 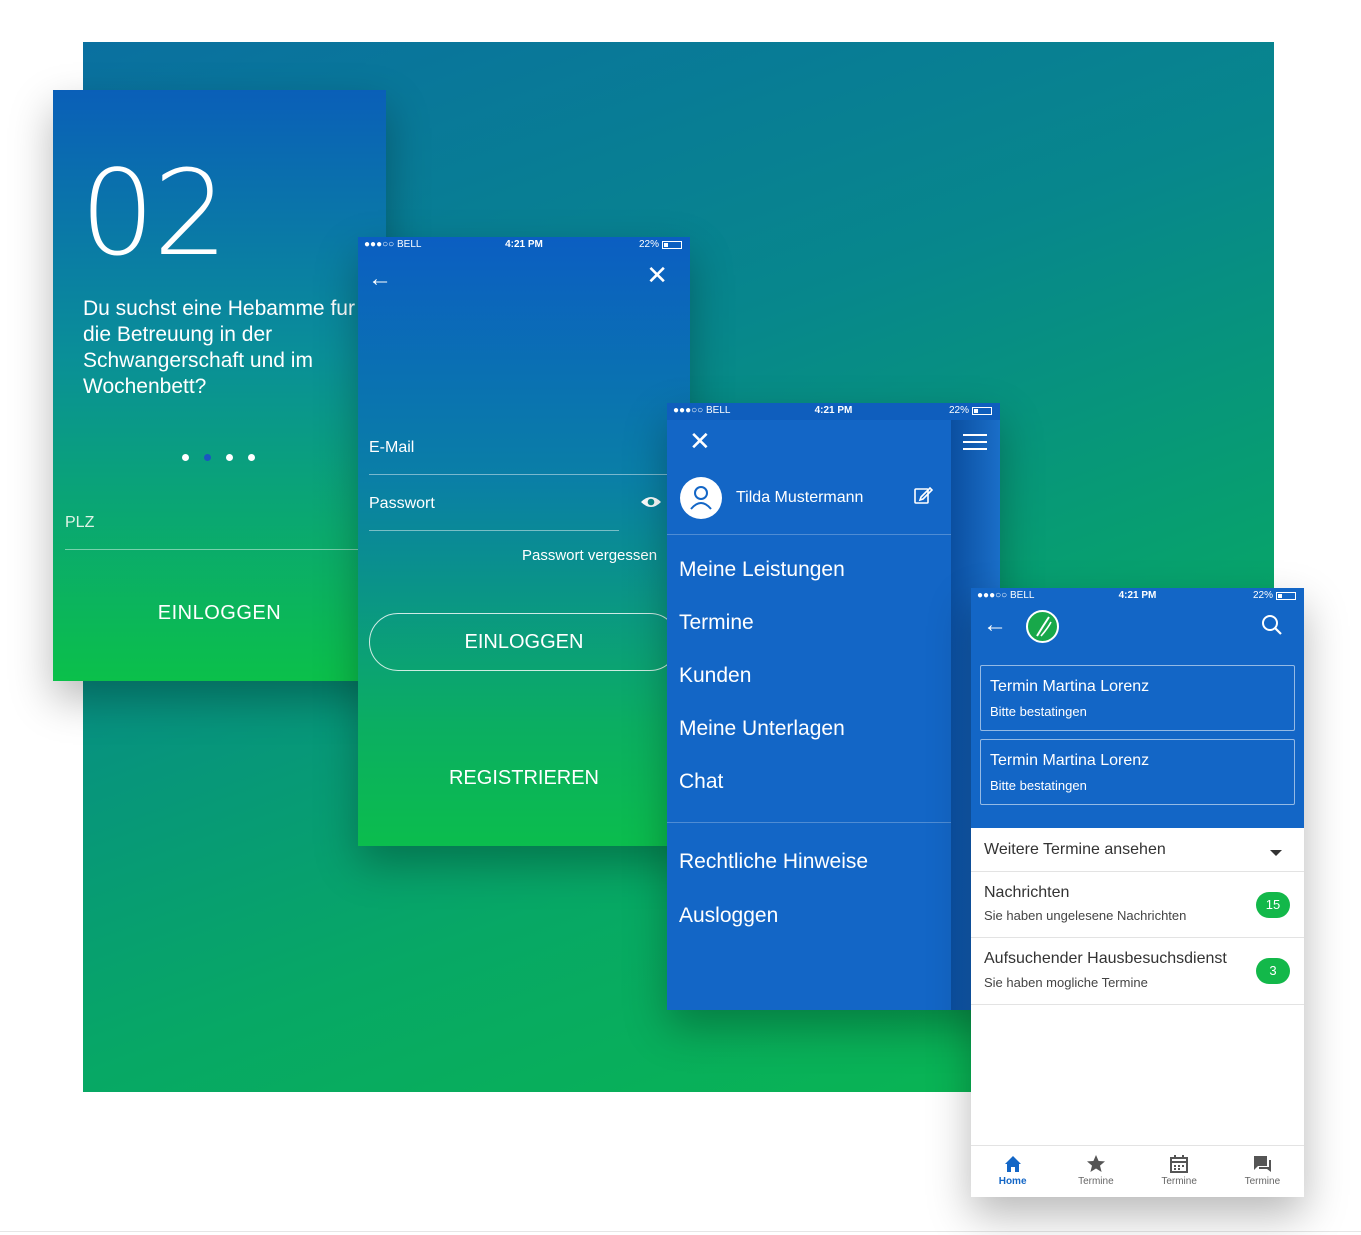 I want to click on star-icon, so click(x=1095, y=1163).